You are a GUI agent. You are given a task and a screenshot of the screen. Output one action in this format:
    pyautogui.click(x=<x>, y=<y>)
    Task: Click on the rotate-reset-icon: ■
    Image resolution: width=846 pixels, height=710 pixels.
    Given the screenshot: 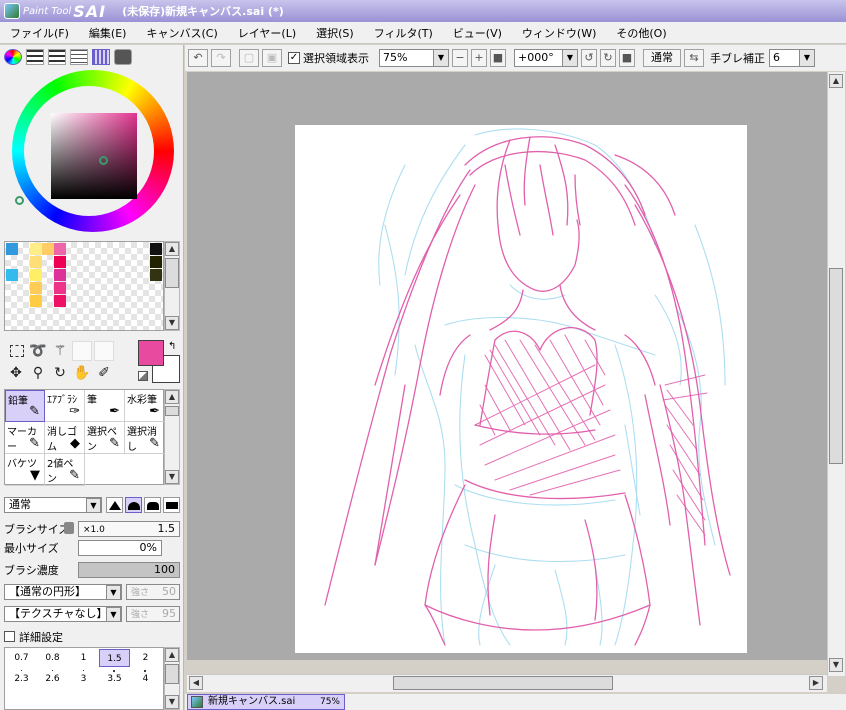 What is the action you would take?
    pyautogui.click(x=627, y=58)
    